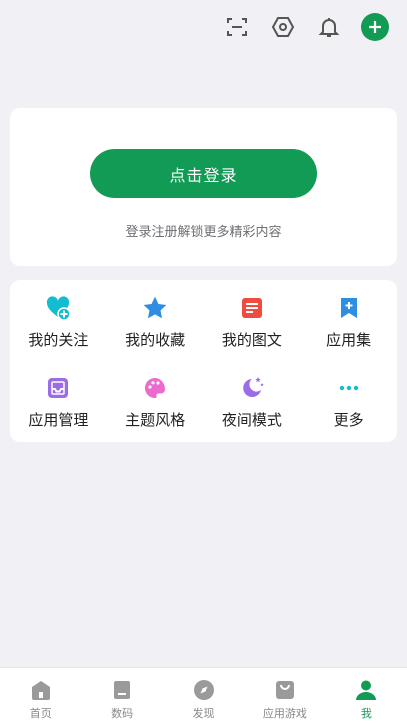 The width and height of the screenshot is (407, 724). I want to click on bottom-nav: 首页 数码 发现 应用游戏 我, so click(203, 695).